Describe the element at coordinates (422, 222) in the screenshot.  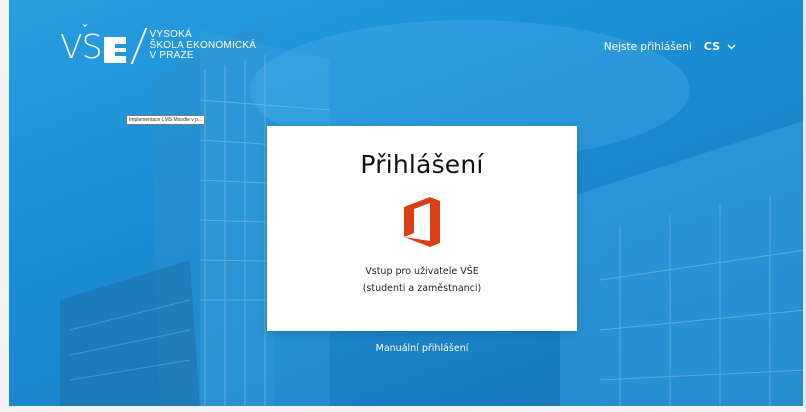
I see `office365-icon` at that location.